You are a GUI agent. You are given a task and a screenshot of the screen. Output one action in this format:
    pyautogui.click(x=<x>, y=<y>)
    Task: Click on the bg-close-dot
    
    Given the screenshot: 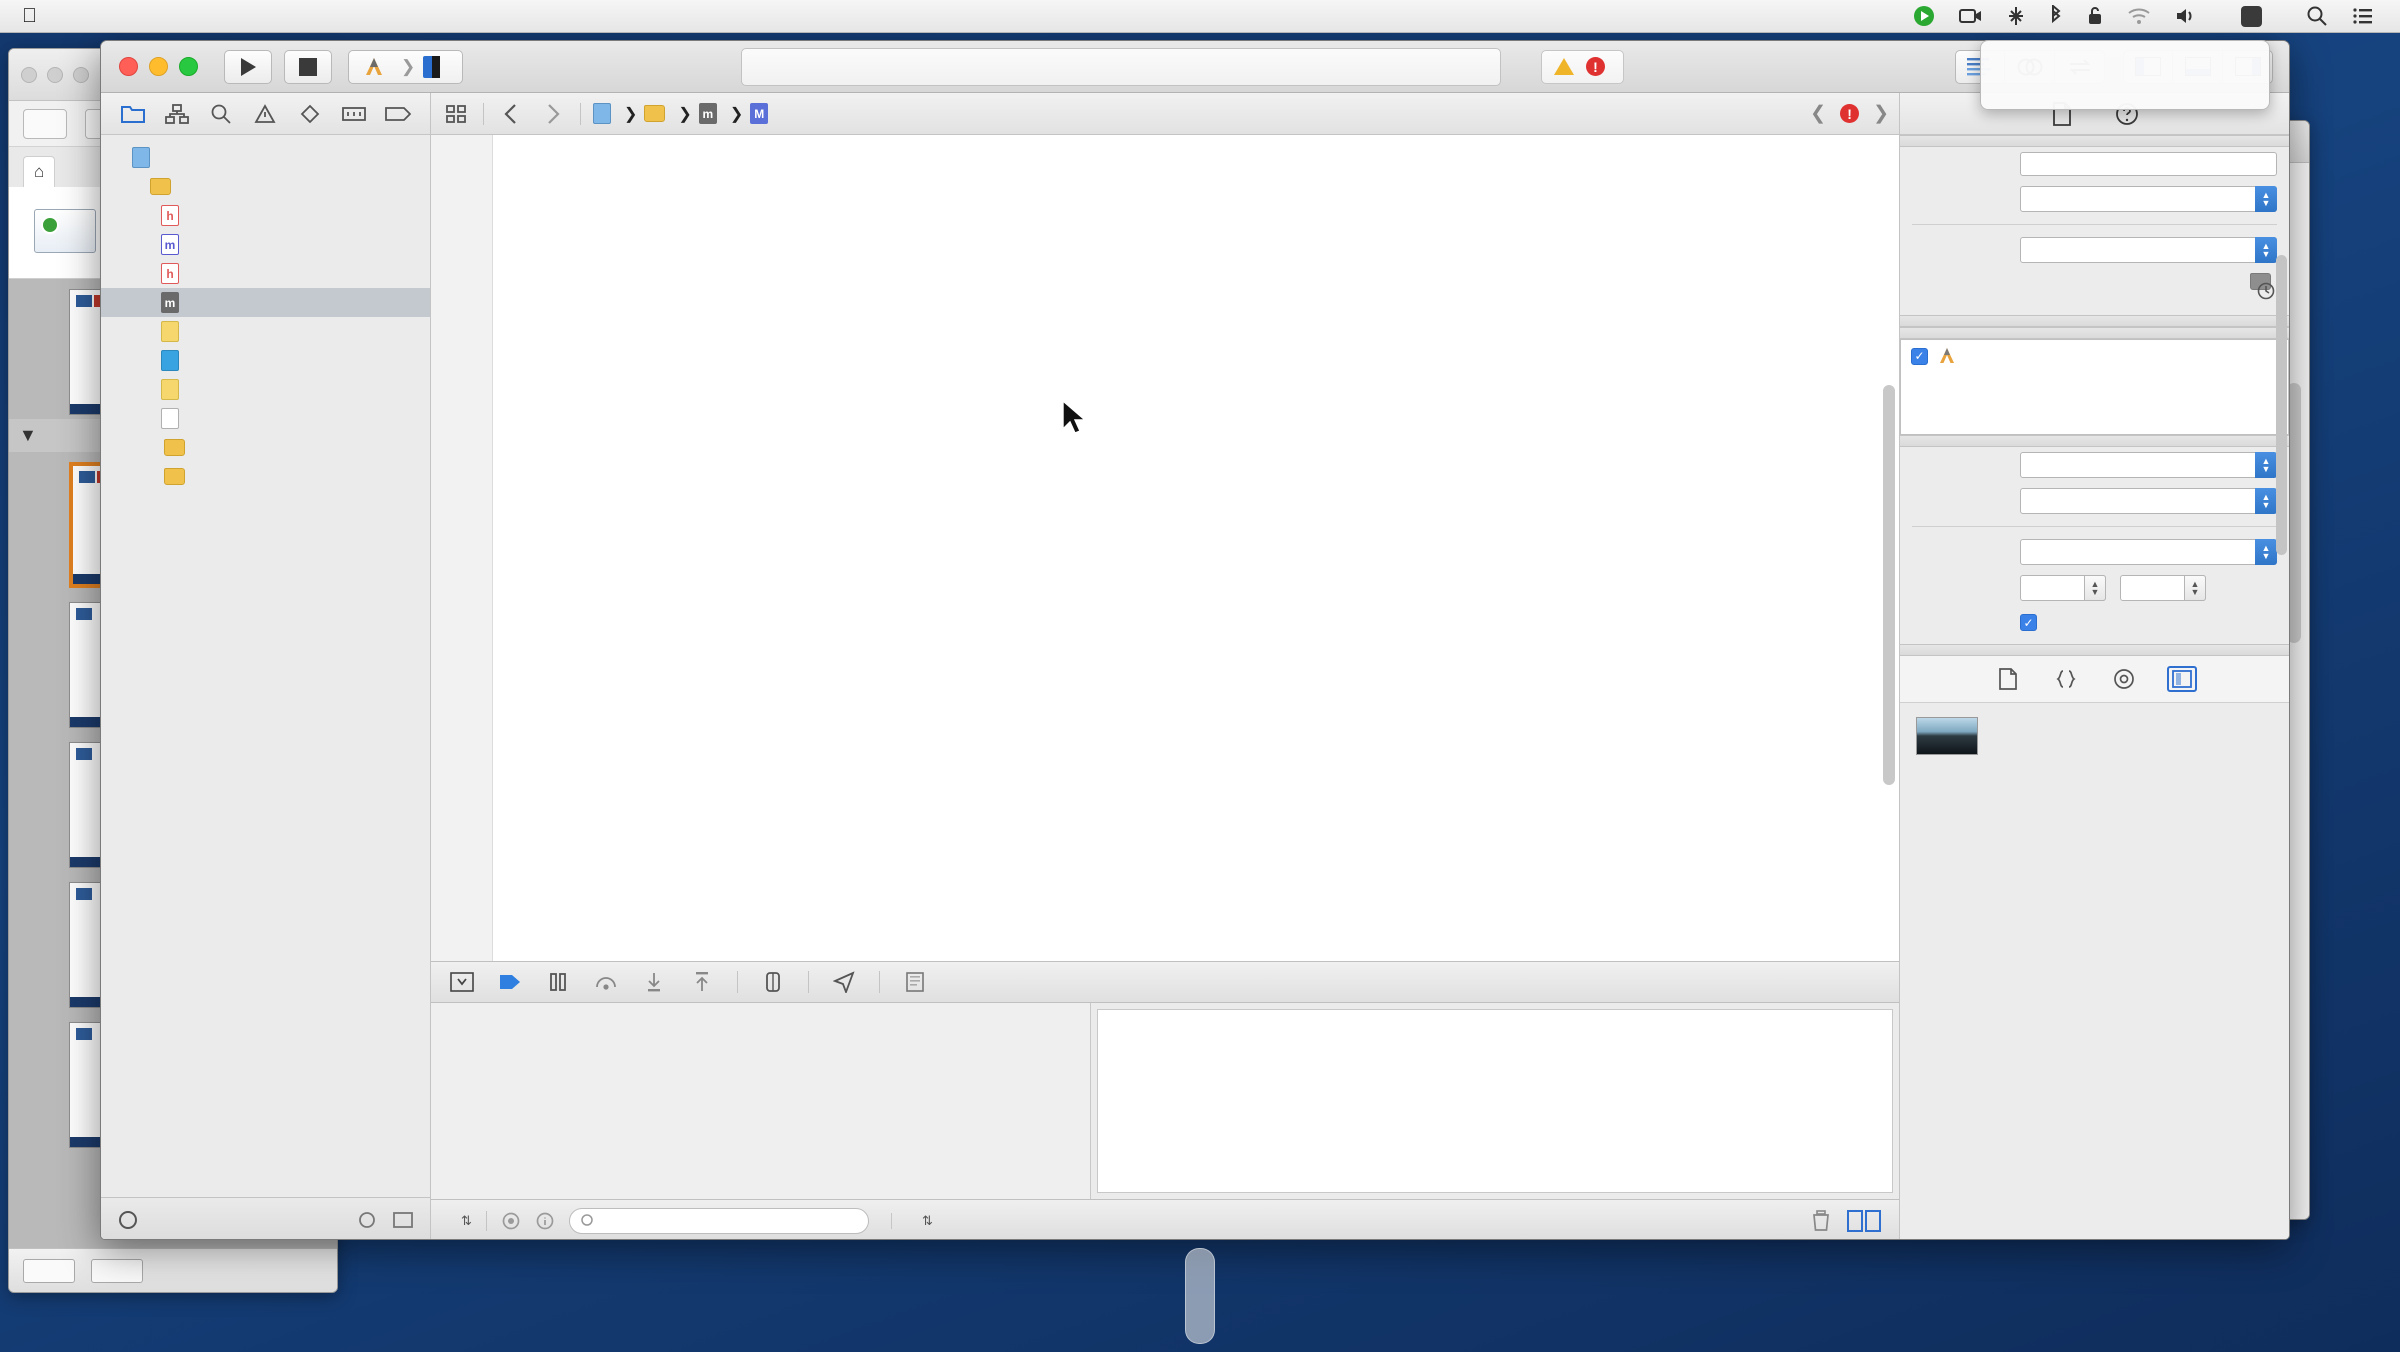 What is the action you would take?
    pyautogui.click(x=29, y=74)
    